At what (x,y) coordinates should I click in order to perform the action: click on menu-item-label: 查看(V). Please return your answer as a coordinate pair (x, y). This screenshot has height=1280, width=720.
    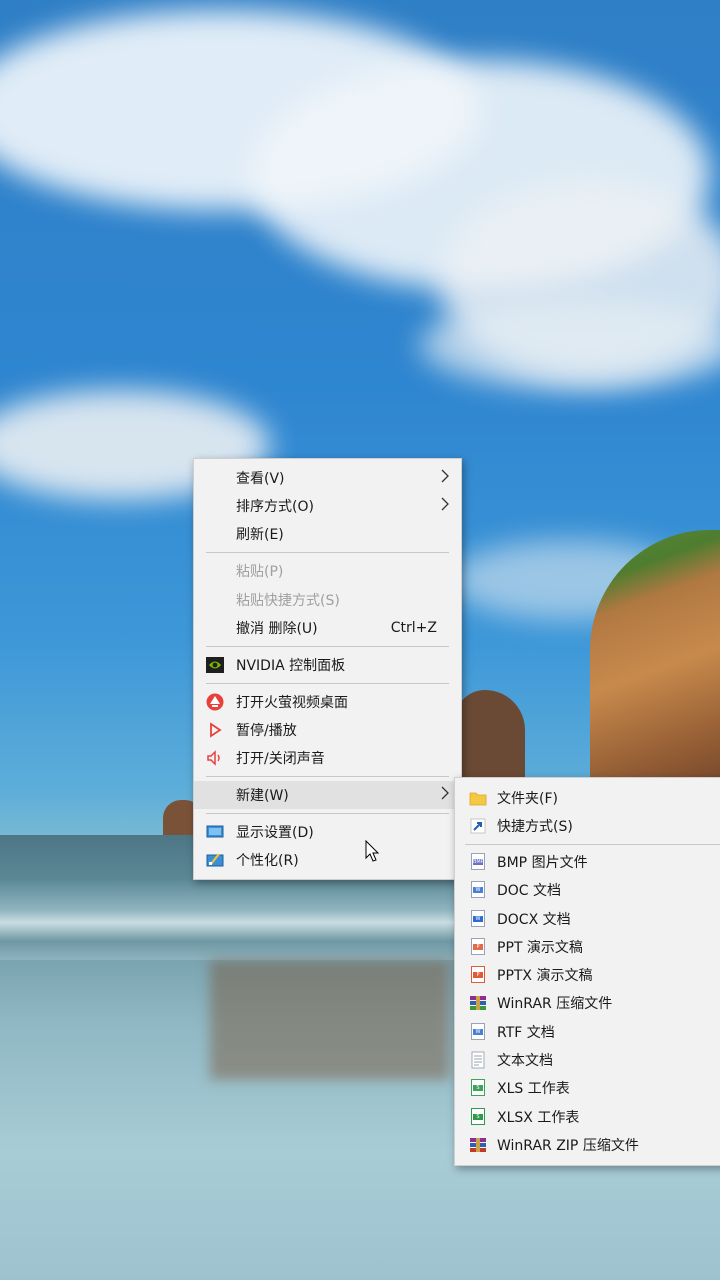
    Looking at the image, I should click on (260, 479).